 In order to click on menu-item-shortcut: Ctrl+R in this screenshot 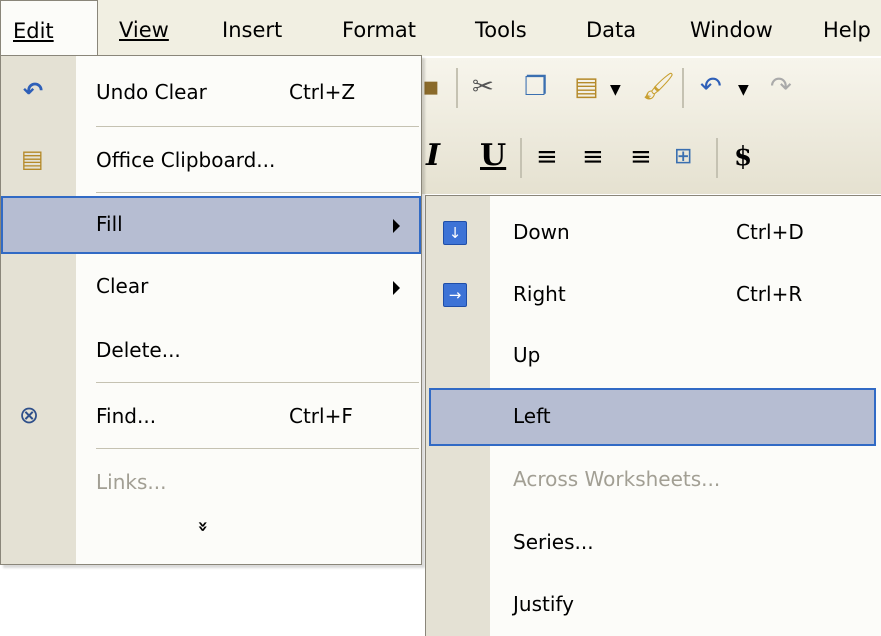, I will do `click(769, 294)`.